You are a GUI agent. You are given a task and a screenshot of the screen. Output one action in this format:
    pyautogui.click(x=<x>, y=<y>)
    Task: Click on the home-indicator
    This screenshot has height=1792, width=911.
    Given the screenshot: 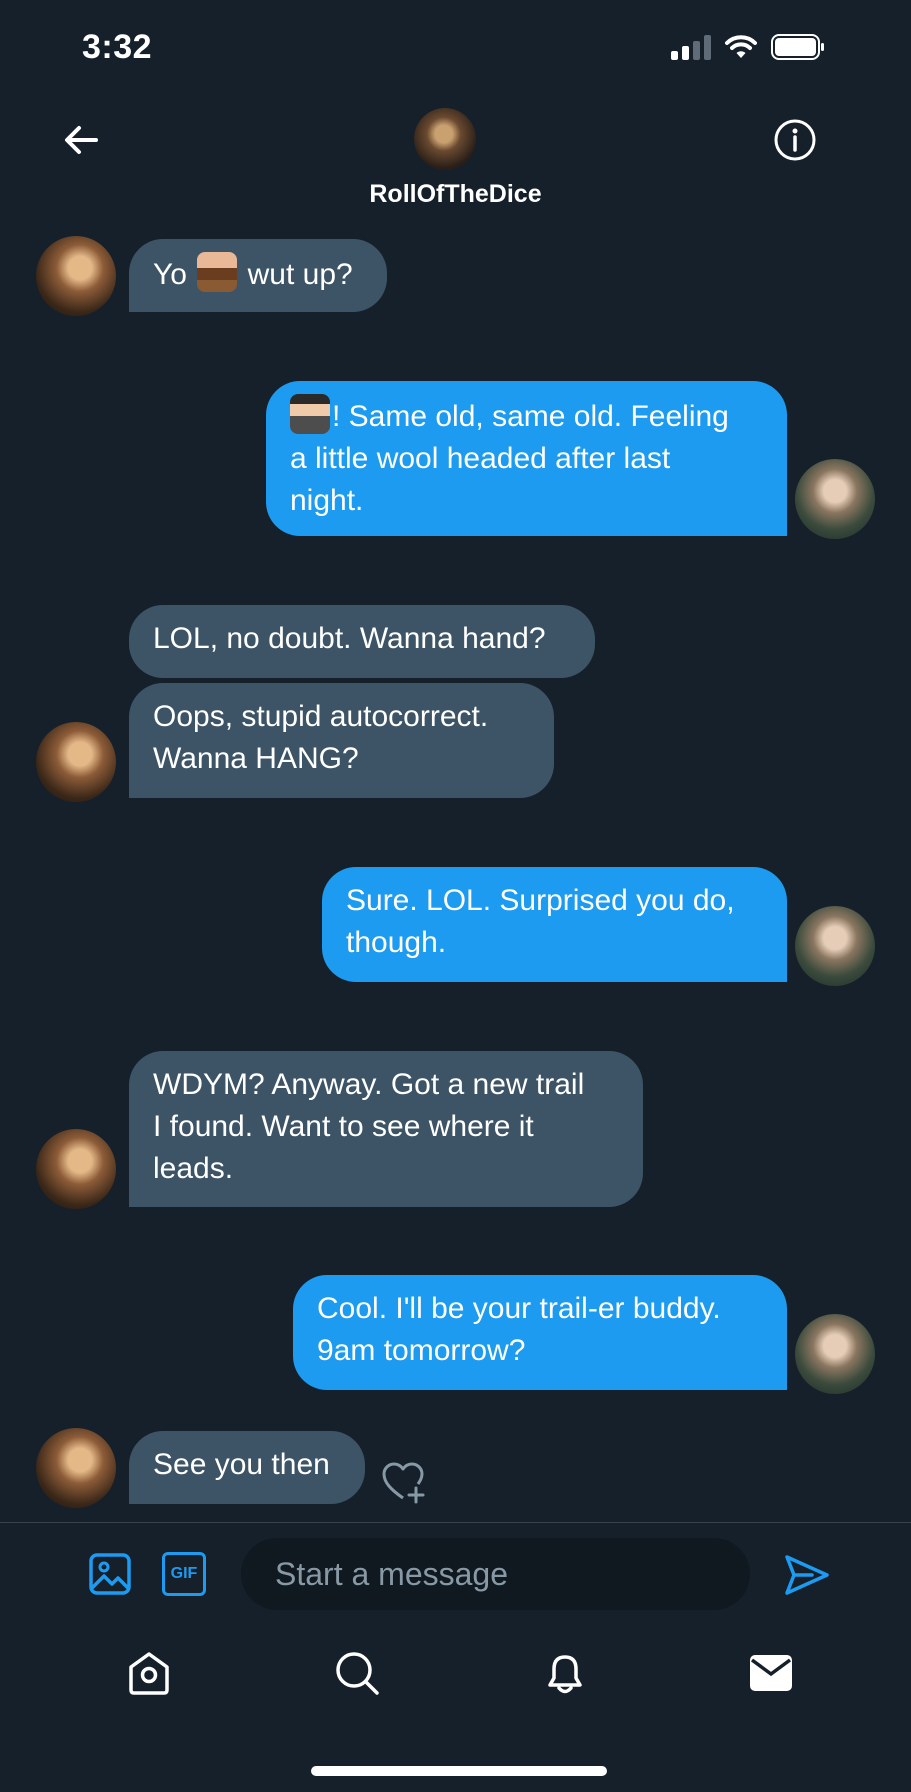 What is the action you would take?
    pyautogui.click(x=459, y=1771)
    